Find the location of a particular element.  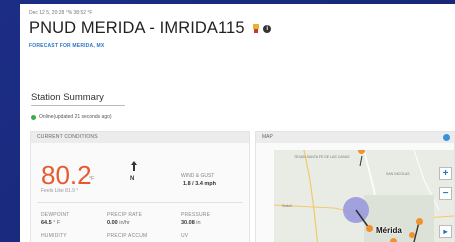

precip-rate-value: 0.00 in/hr is located at coordinates (118, 223).